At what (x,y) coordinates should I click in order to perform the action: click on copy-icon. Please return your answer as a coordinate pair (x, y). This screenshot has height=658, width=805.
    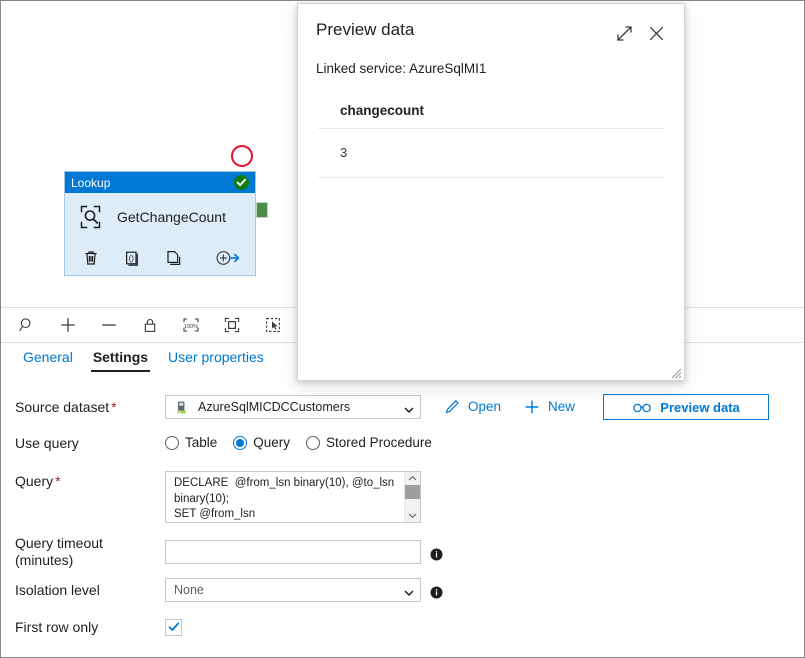
    Looking at the image, I should click on (173, 258).